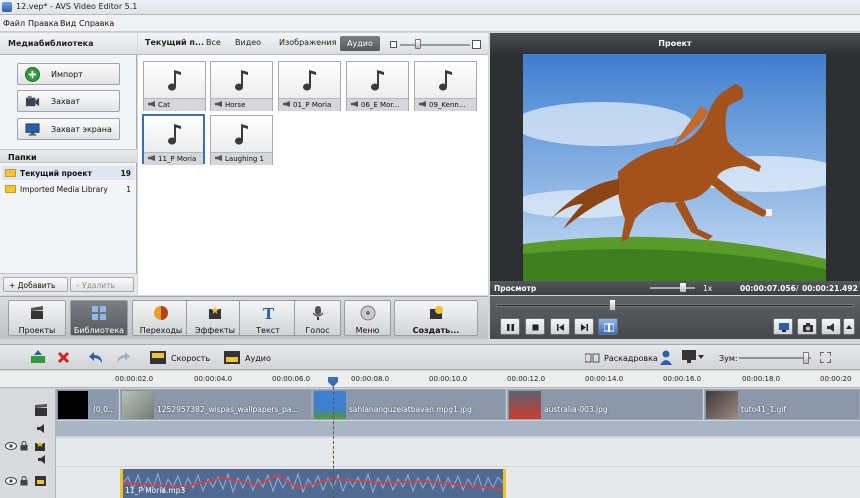 The width and height of the screenshot is (860, 498). What do you see at coordinates (268, 330) in the screenshot?
I see `text-label: Текст` at bounding box center [268, 330].